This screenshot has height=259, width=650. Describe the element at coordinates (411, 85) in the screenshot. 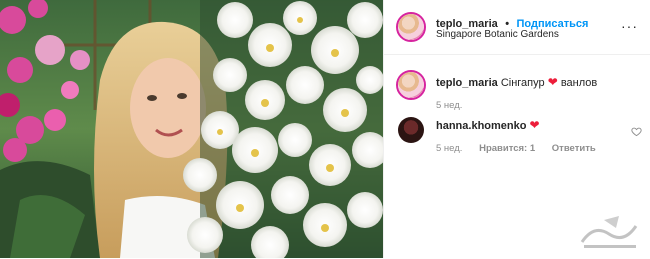

I see `caption-avatar` at that location.